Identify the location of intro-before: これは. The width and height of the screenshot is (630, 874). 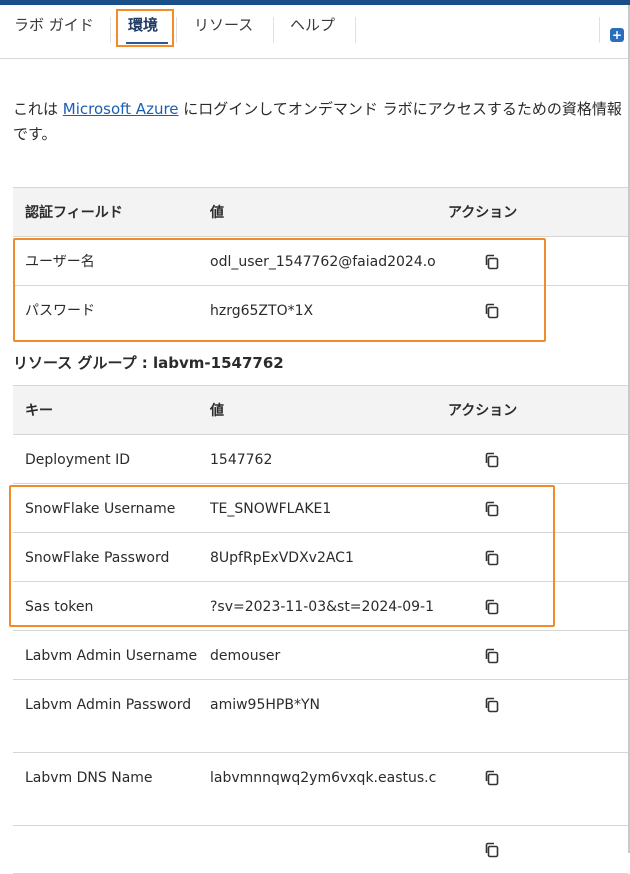
(38, 109).